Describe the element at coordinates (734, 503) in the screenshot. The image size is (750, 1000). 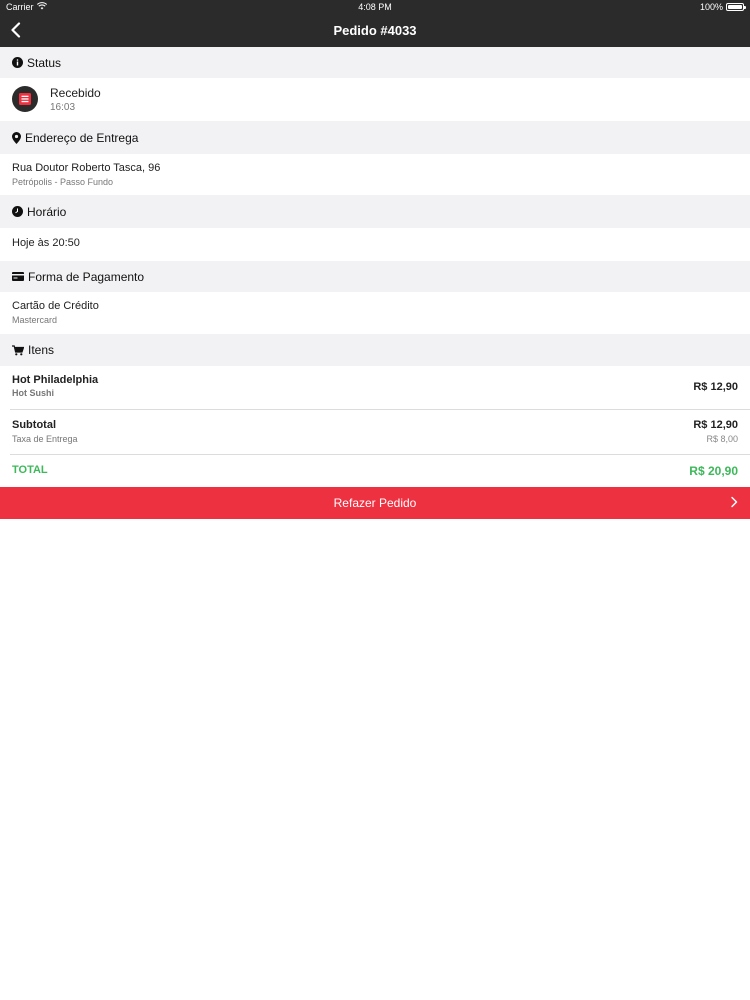
I see `chevron-right-icon` at that location.